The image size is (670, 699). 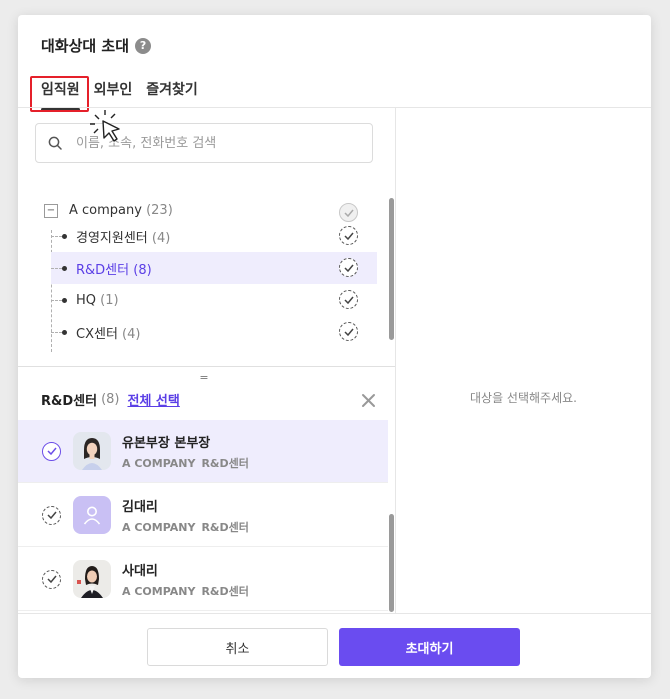 I want to click on default-user-icon, so click(x=92, y=515).